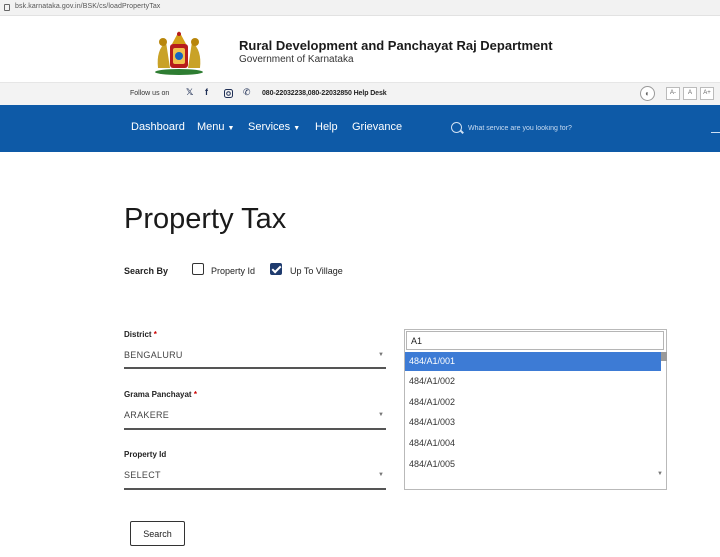 The image size is (720, 557). I want to click on nav-item-grievance: Grievance, so click(377, 127).